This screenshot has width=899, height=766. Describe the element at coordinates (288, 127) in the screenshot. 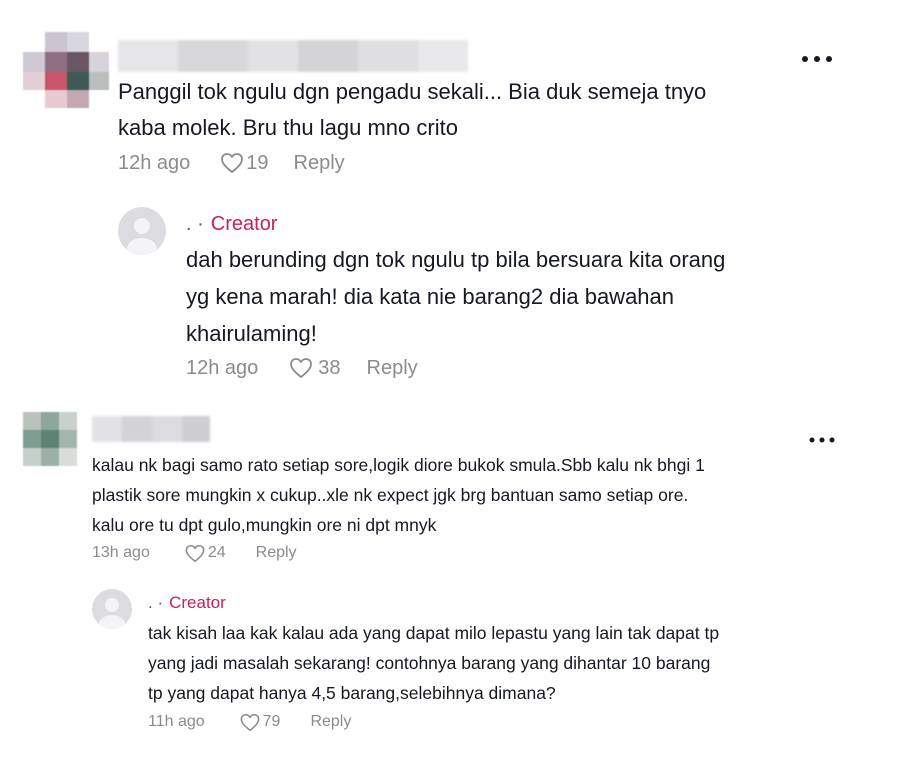

I see `comment-text-line: kaba molek. Bru thu lagu mno crito` at that location.